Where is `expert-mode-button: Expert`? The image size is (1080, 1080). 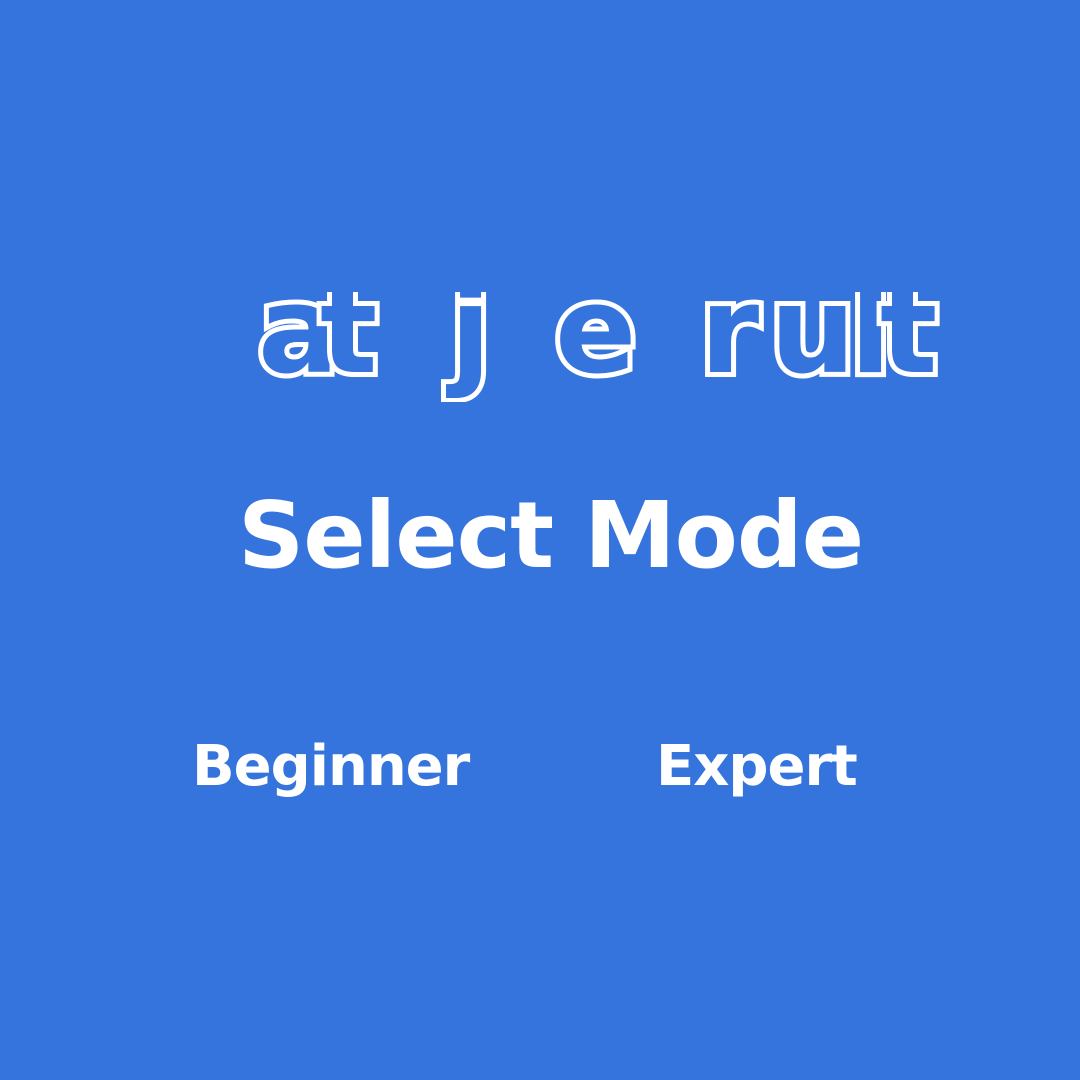
expert-mode-button: Expert is located at coordinates (757, 767).